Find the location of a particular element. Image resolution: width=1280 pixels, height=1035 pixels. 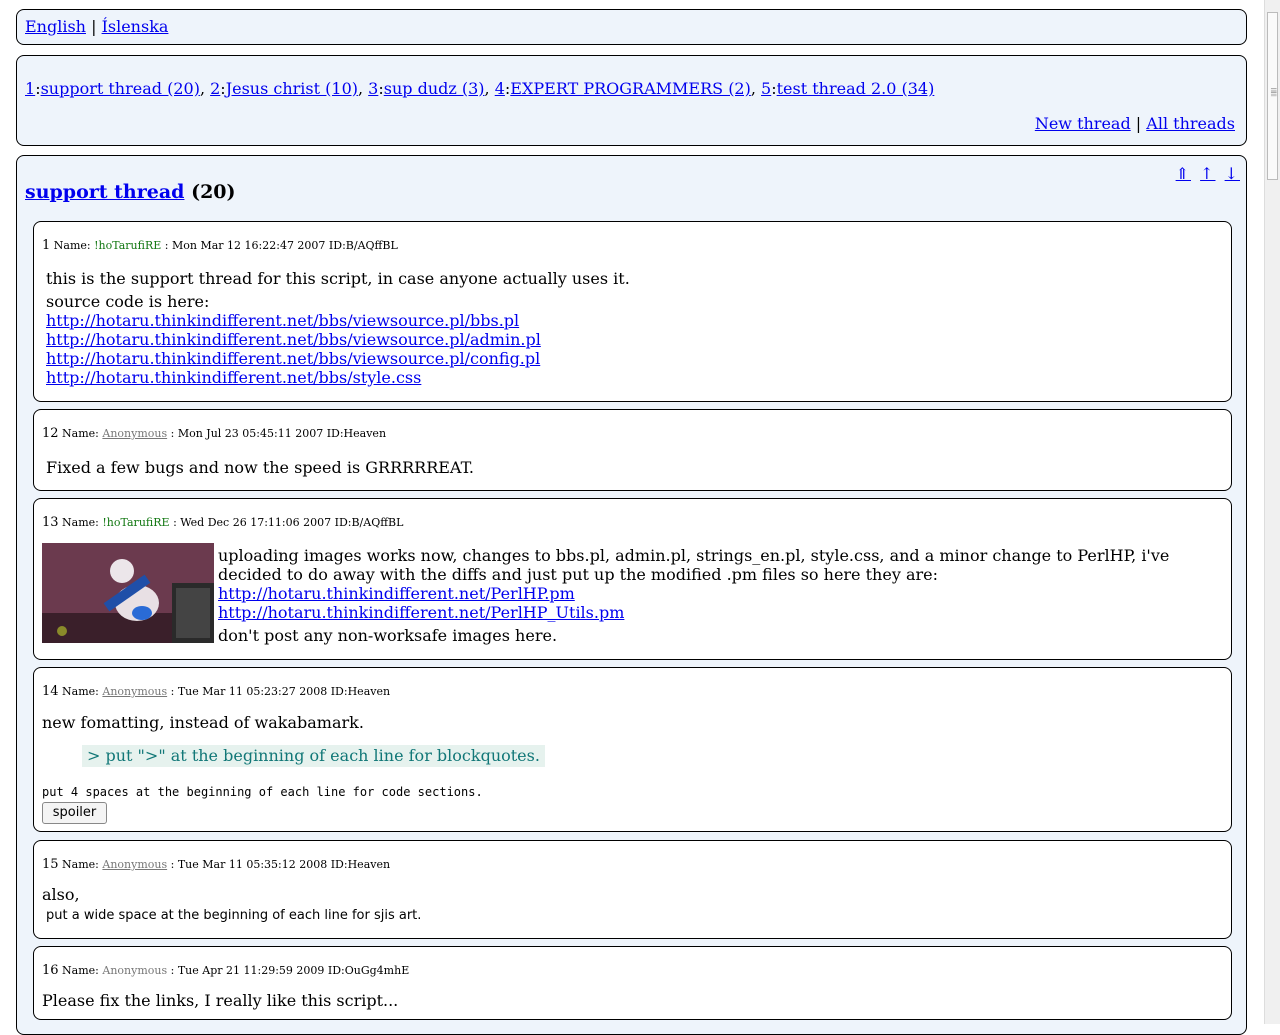

post-number: 14 is located at coordinates (50, 691).